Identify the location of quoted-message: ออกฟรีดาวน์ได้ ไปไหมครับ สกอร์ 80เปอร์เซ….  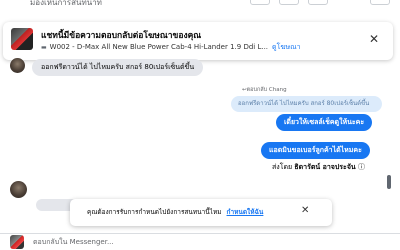
(306, 104).